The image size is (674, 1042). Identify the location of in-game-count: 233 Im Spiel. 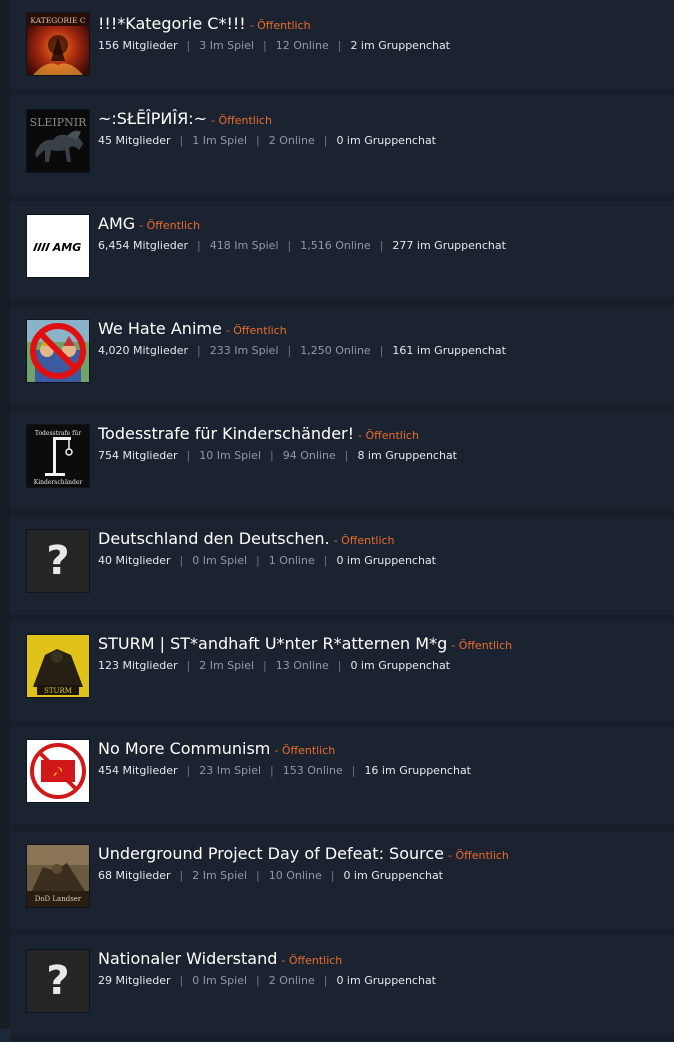
(244, 350).